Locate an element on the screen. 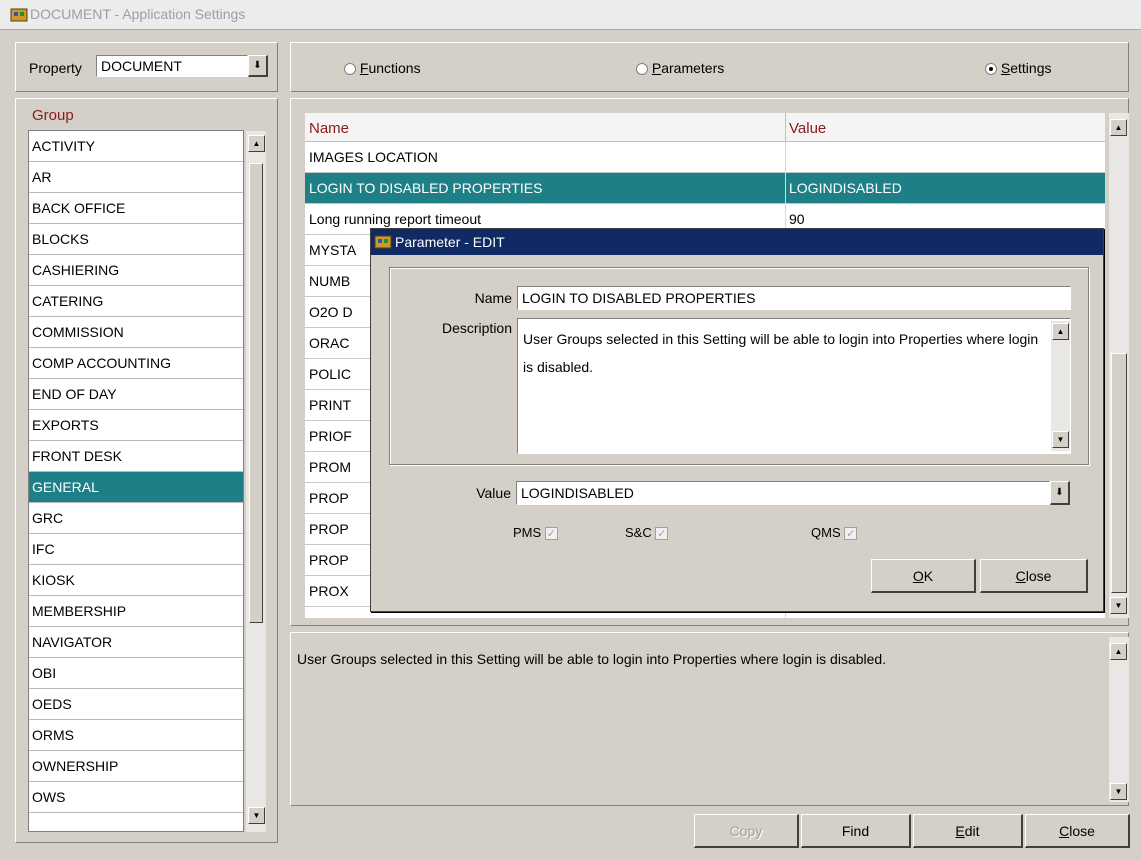 This screenshot has width=1141, height=860. cell-name: NUMB is located at coordinates (330, 281).